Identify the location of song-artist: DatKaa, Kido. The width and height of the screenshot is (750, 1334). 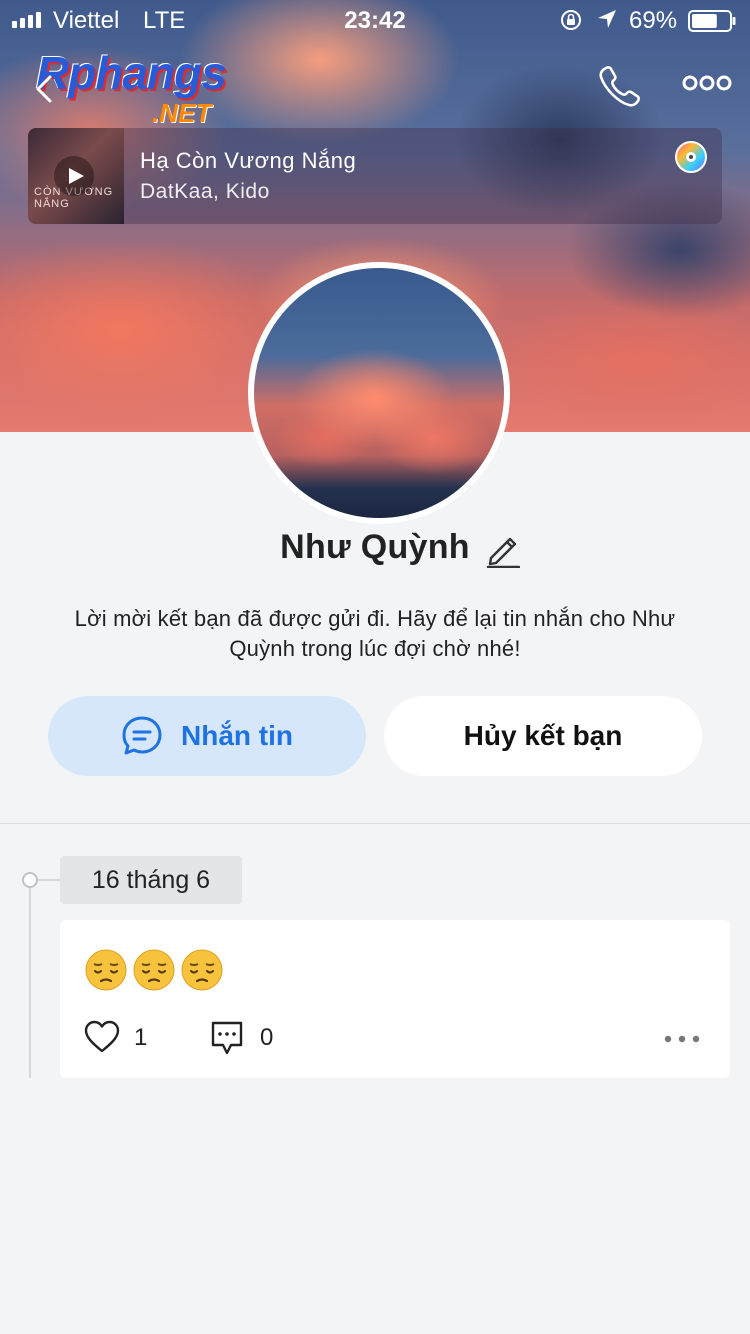
(205, 191).